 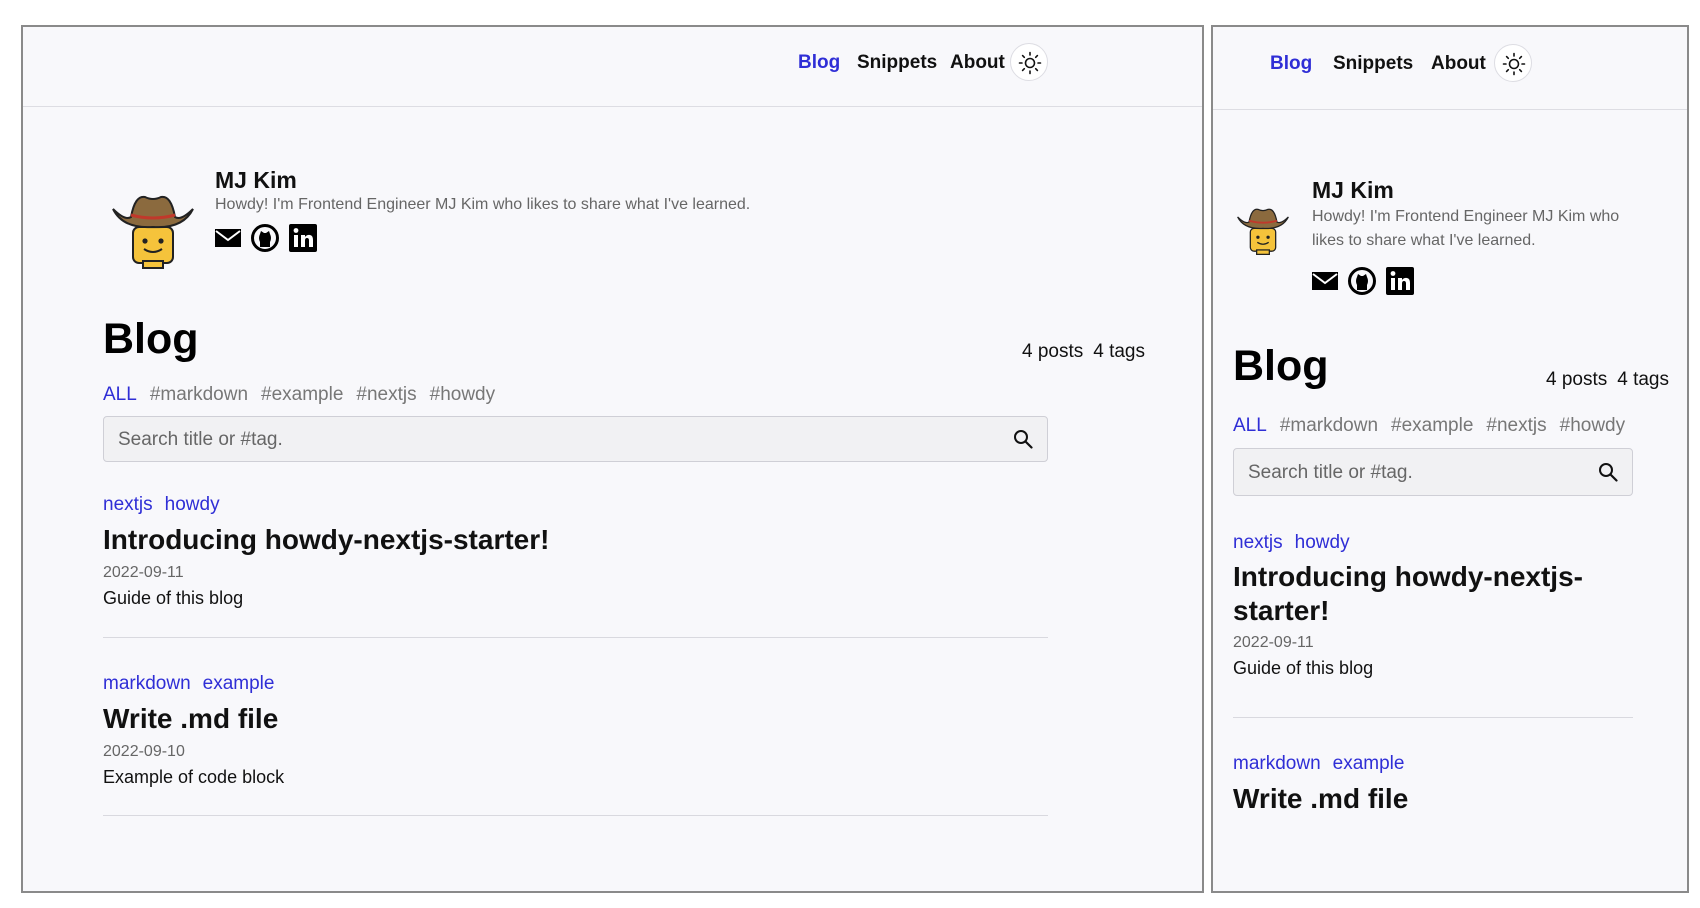 I want to click on post-date: 2022-09-10, so click(x=144, y=751).